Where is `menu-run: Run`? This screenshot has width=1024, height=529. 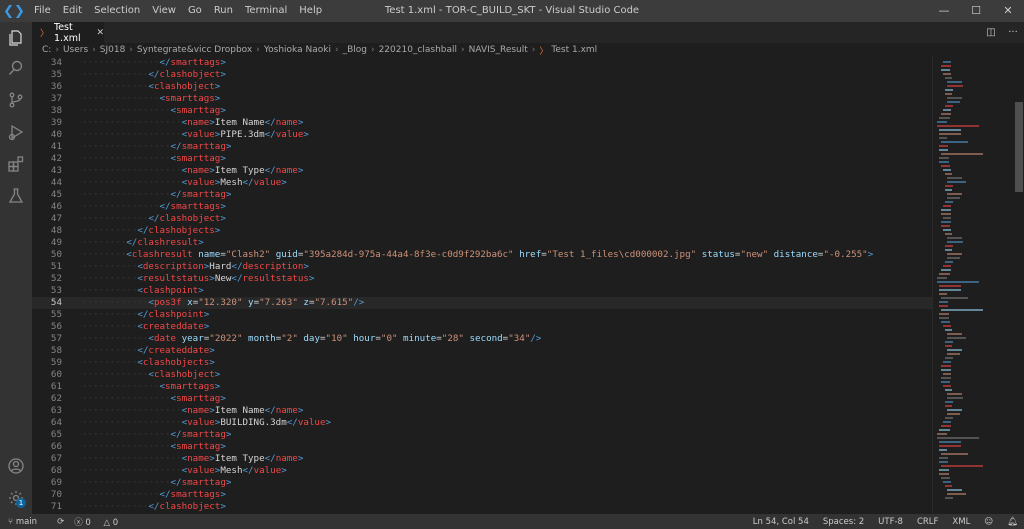 menu-run: Run is located at coordinates (223, 11).